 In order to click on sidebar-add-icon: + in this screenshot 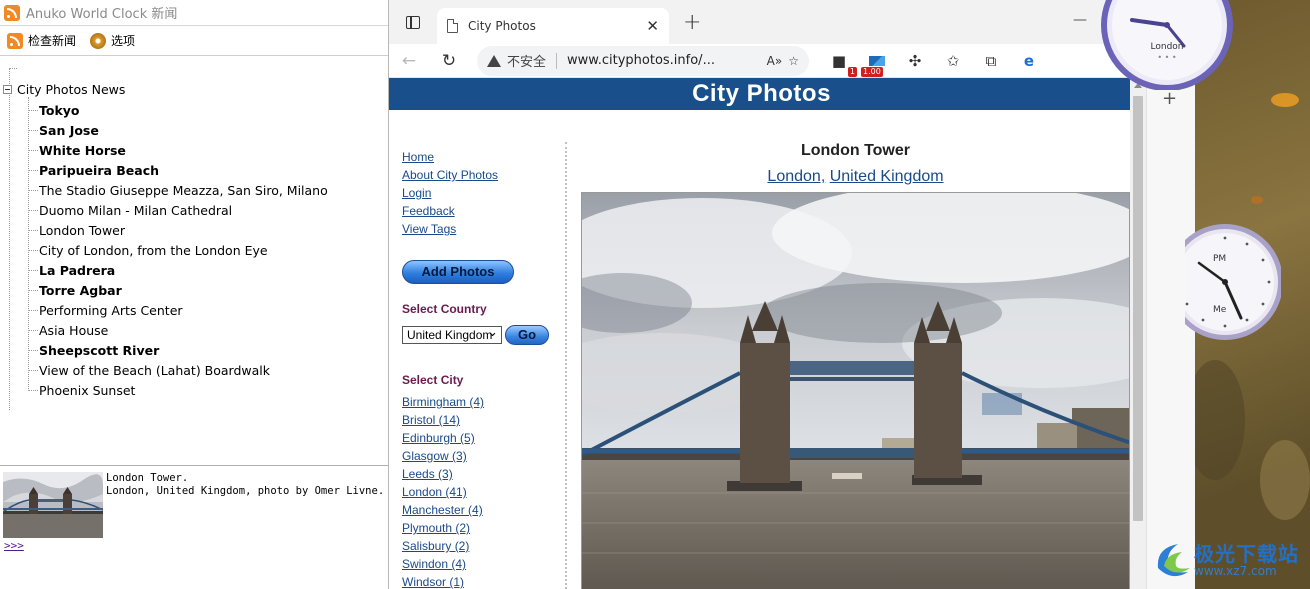, I will do `click(1169, 98)`.